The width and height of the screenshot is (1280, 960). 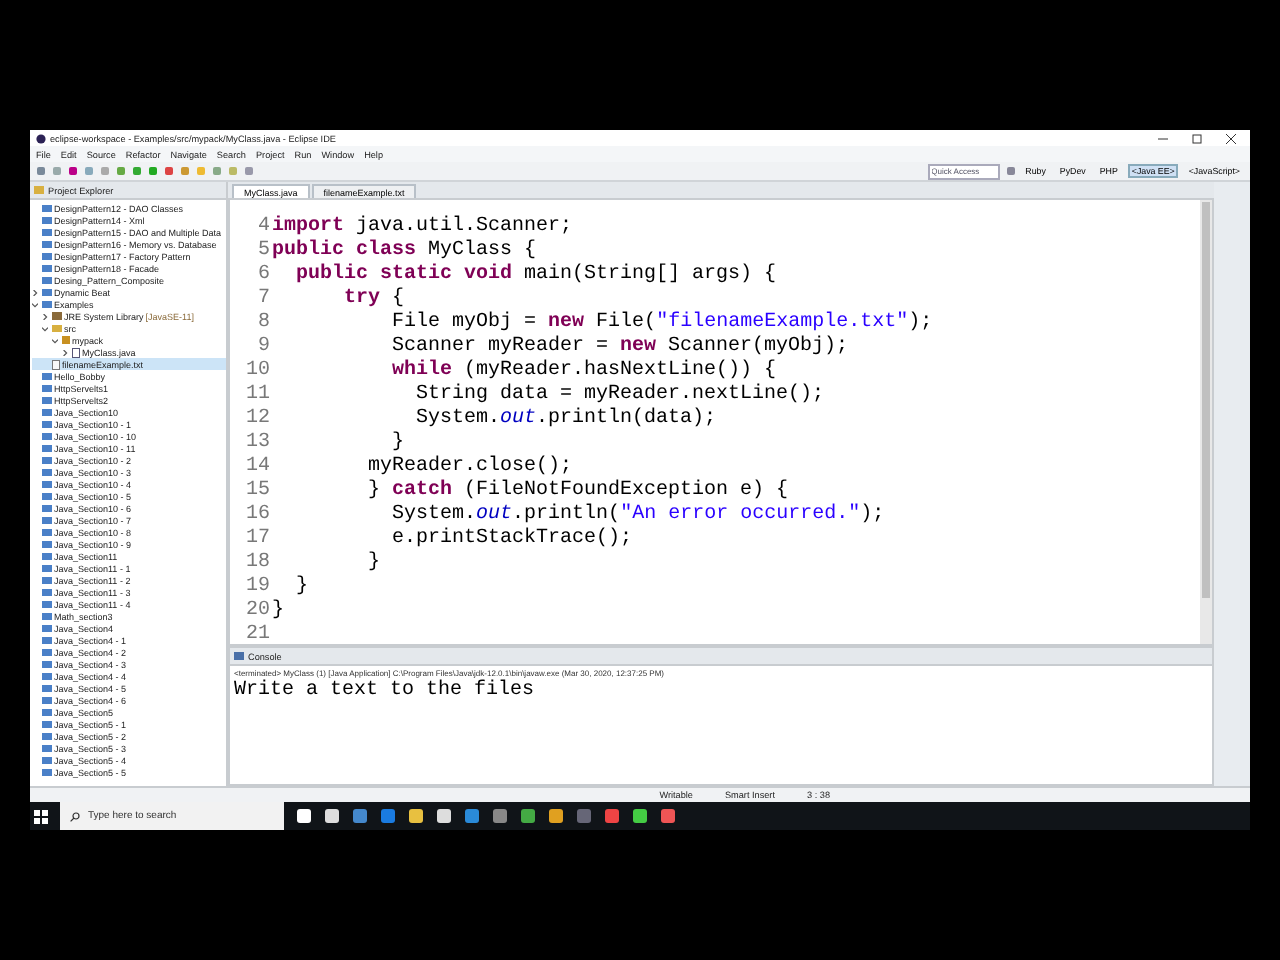 I want to click on line-number: 15, so click(x=257, y=492).